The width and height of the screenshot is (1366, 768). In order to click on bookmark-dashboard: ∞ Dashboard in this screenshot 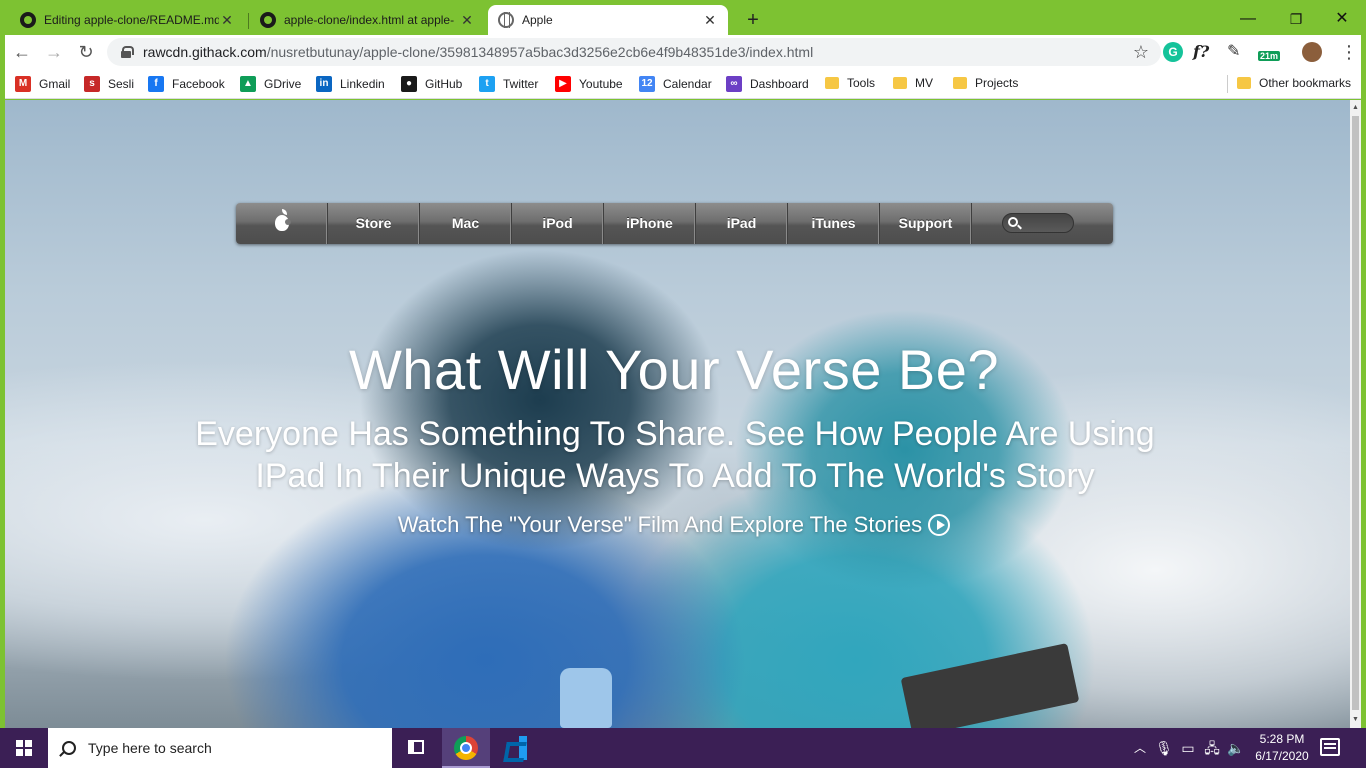, I will do `click(767, 84)`.